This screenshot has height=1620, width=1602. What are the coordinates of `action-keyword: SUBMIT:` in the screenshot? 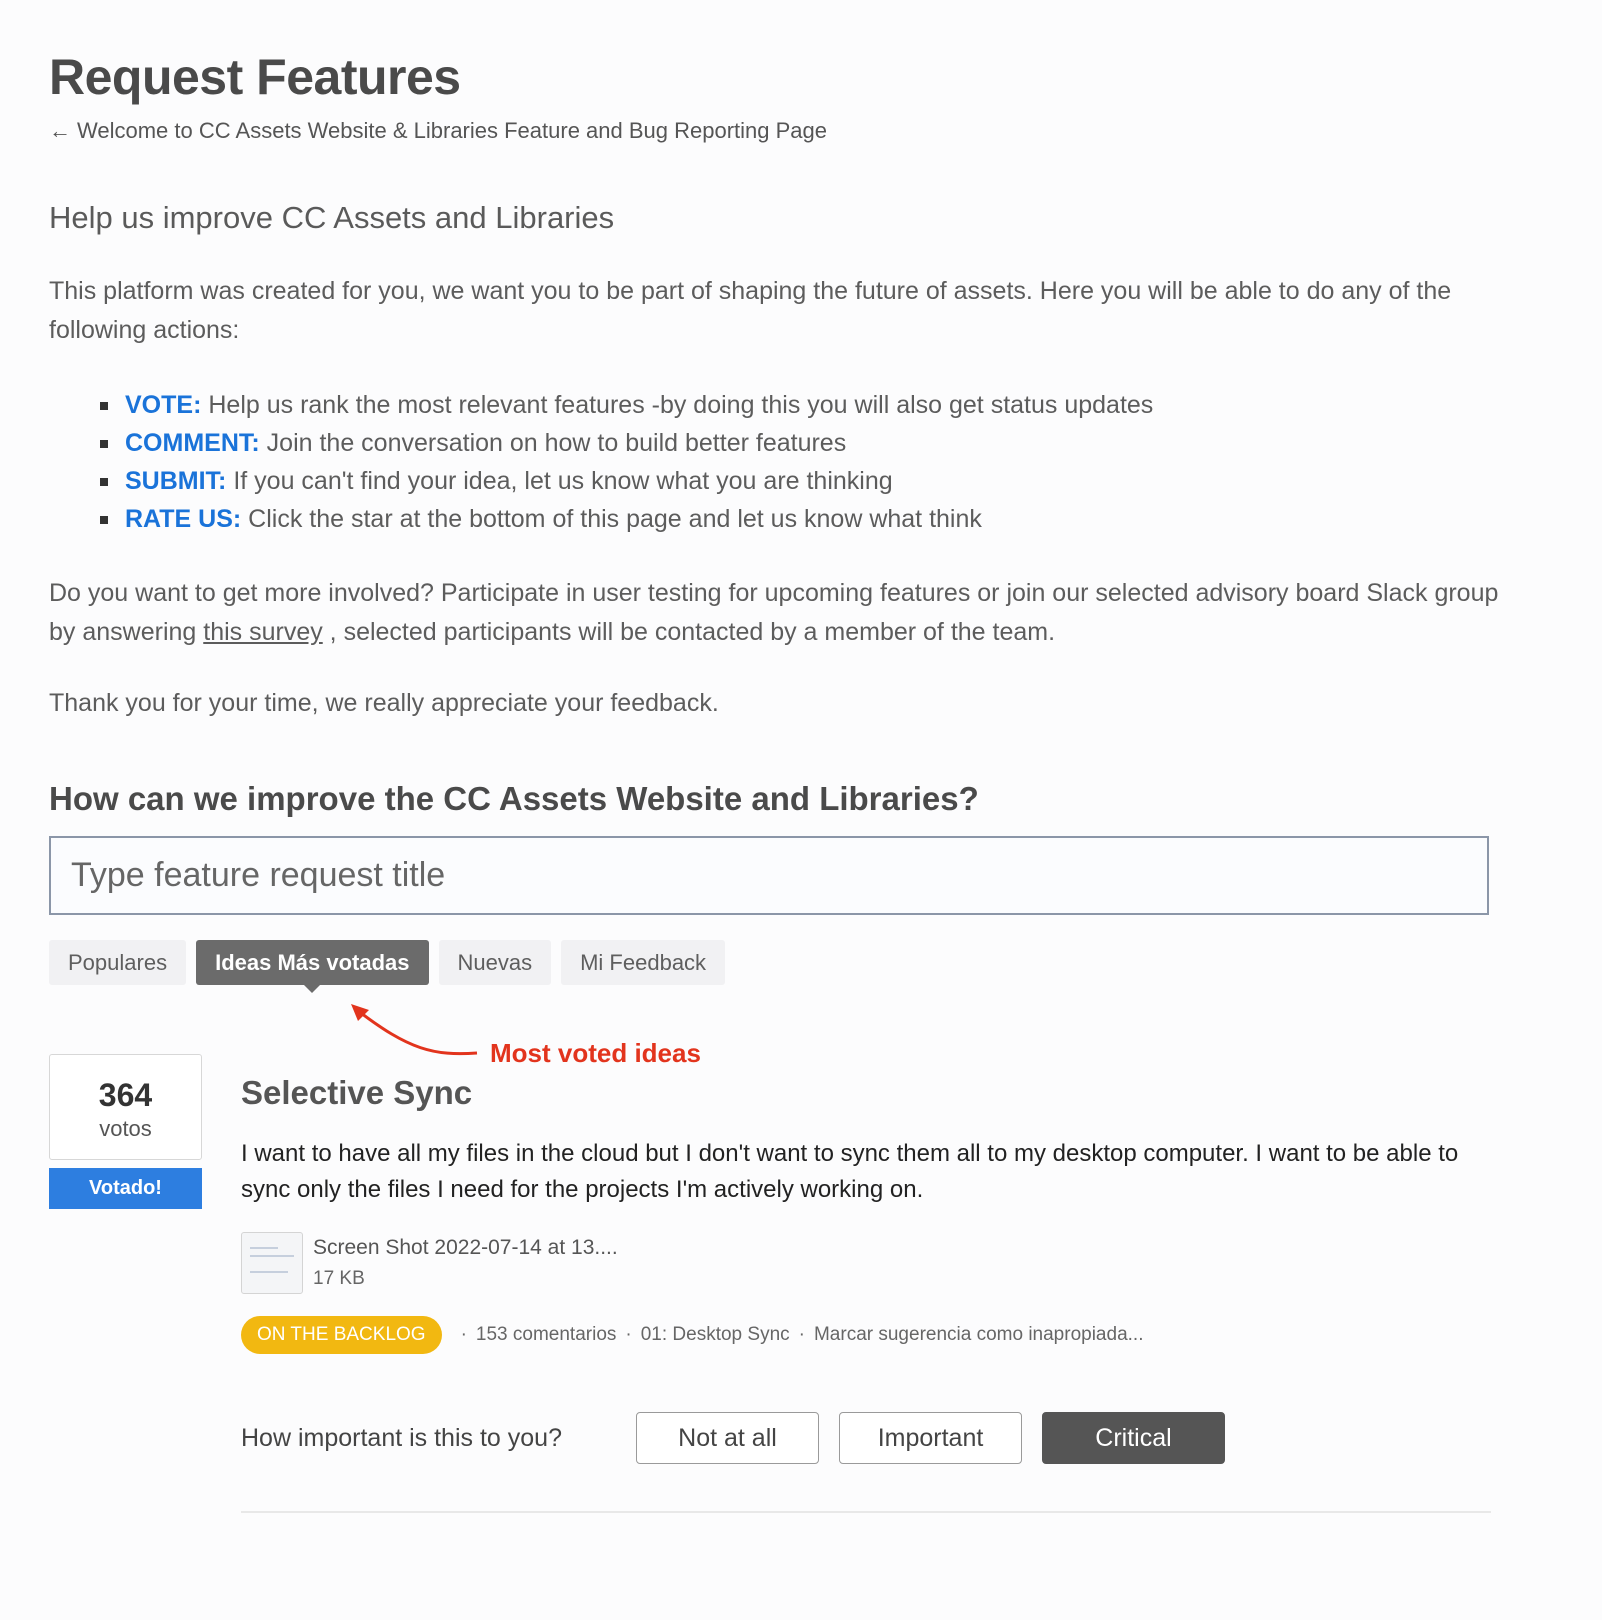 It's located at (176, 481).